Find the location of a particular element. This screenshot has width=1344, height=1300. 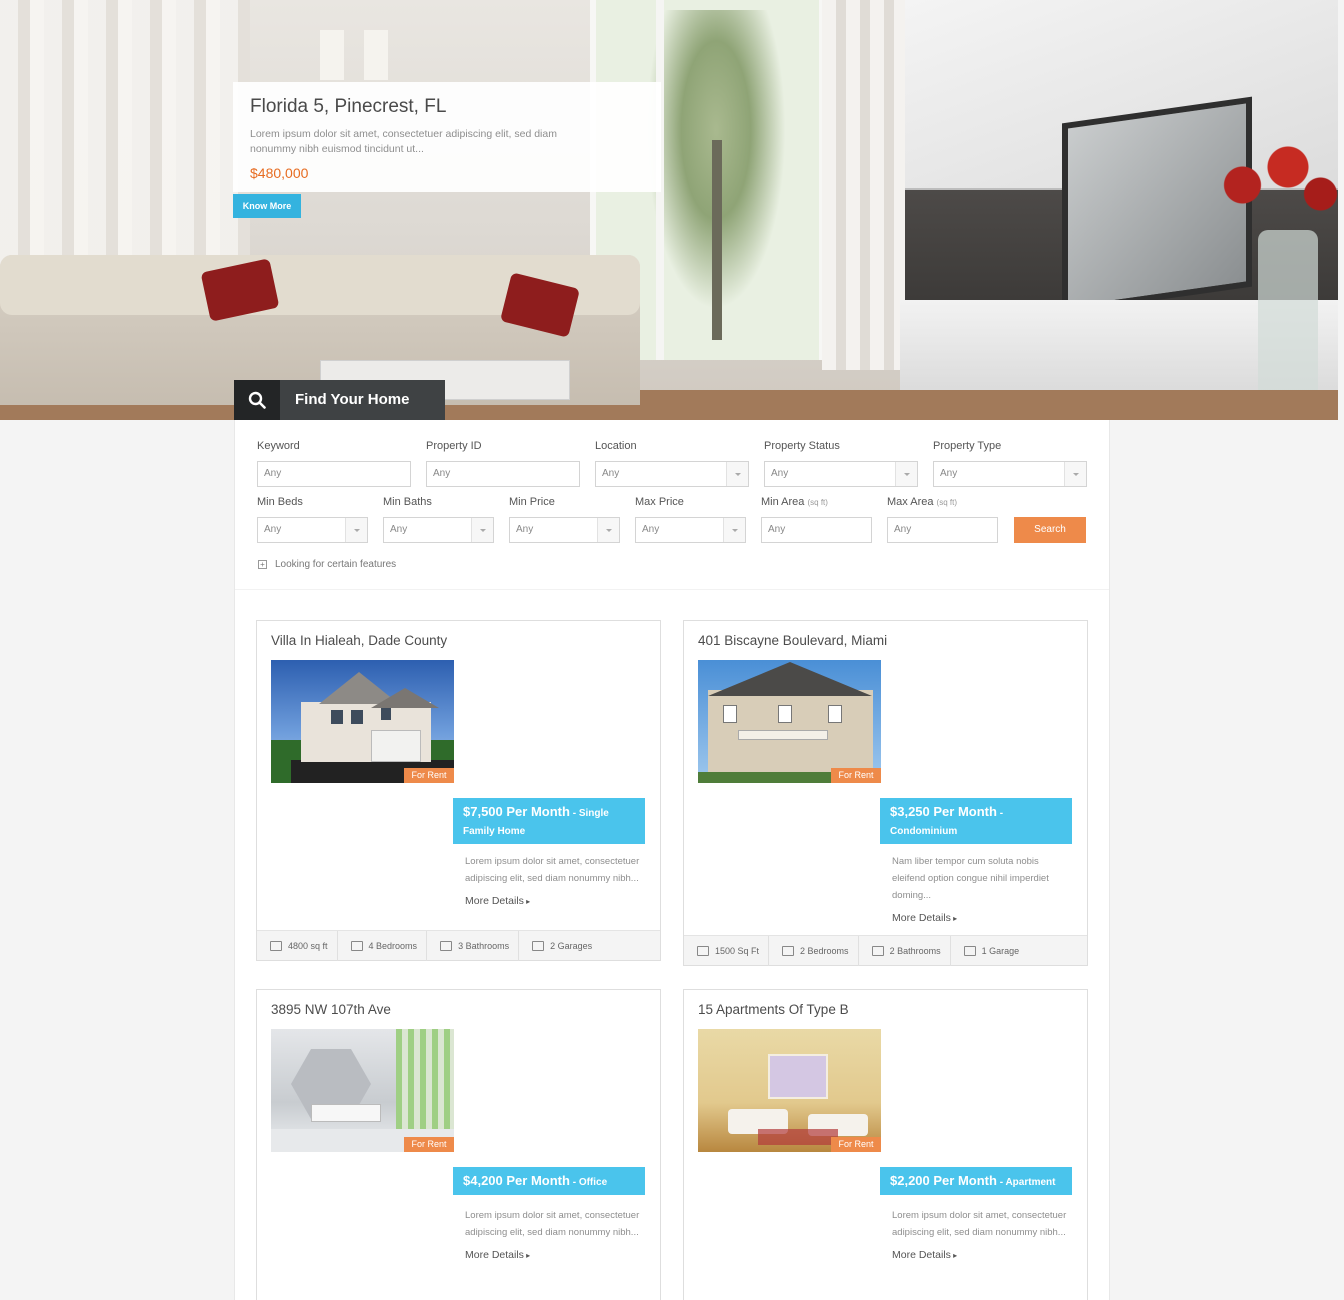

property-title: Villa In Hialeah, Dade County is located at coordinates (359, 640).